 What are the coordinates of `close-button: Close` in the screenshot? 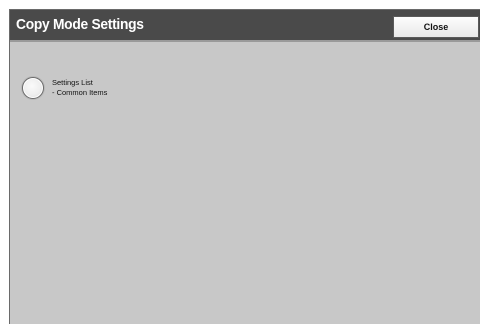 It's located at (436, 27).